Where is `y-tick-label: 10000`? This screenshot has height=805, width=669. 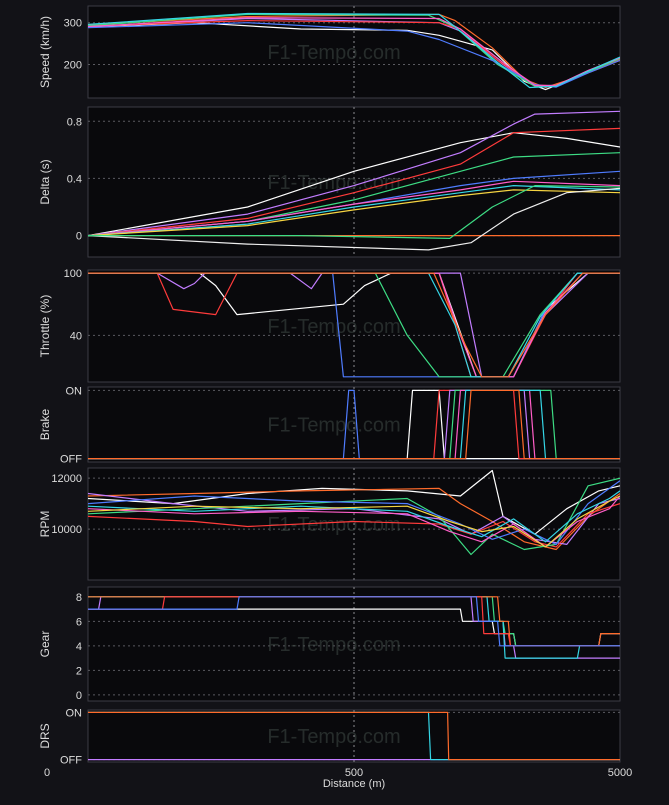
y-tick-label: 10000 is located at coordinates (66, 530).